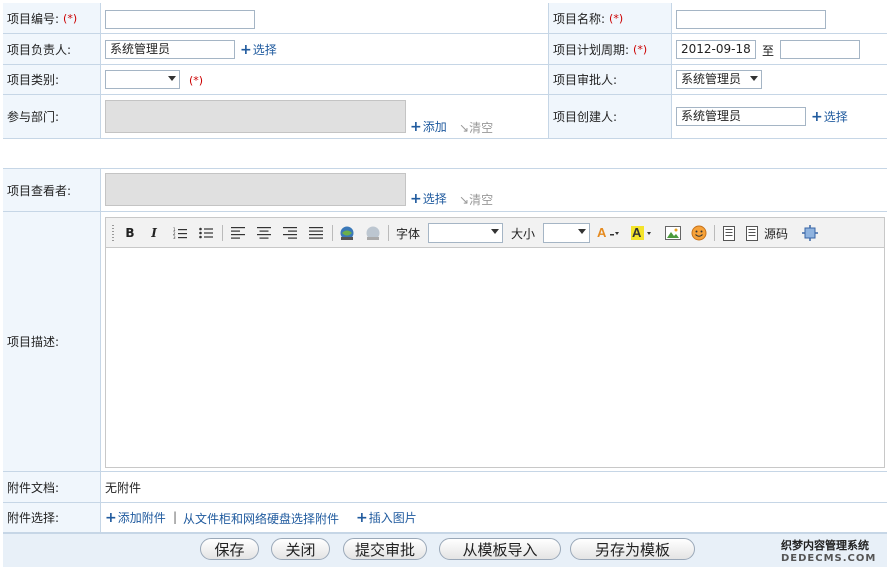 This screenshot has width=893, height=571. Describe the element at coordinates (347, 233) in the screenshot. I see `link-icon` at that location.